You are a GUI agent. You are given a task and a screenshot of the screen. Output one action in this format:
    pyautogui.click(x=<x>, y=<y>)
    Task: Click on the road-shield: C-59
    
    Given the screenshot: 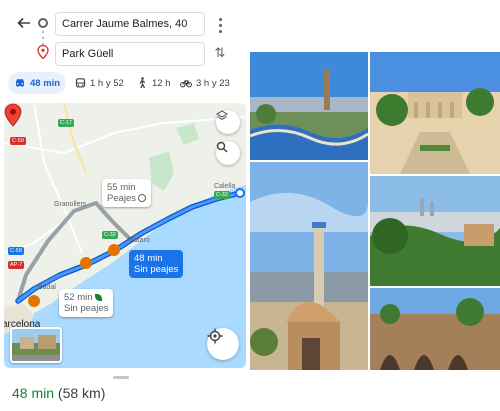 What is the action you would take?
    pyautogui.click(x=18, y=141)
    